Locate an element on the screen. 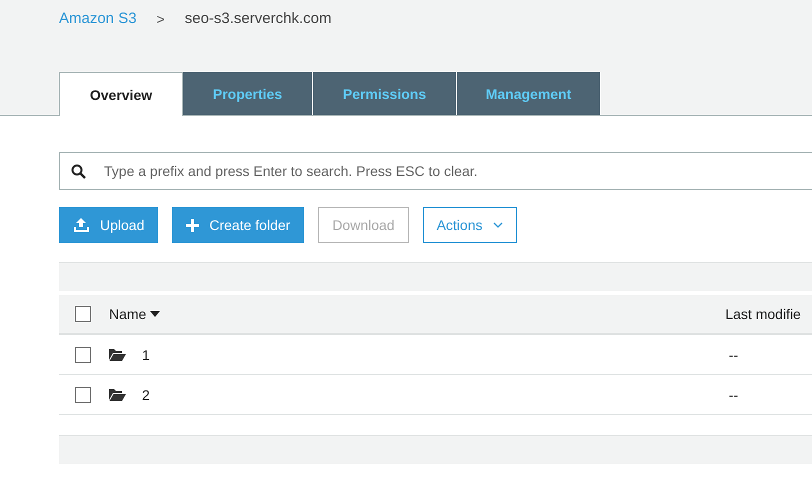 The height and width of the screenshot is (498, 812). select-all-checkbox is located at coordinates (83, 314).